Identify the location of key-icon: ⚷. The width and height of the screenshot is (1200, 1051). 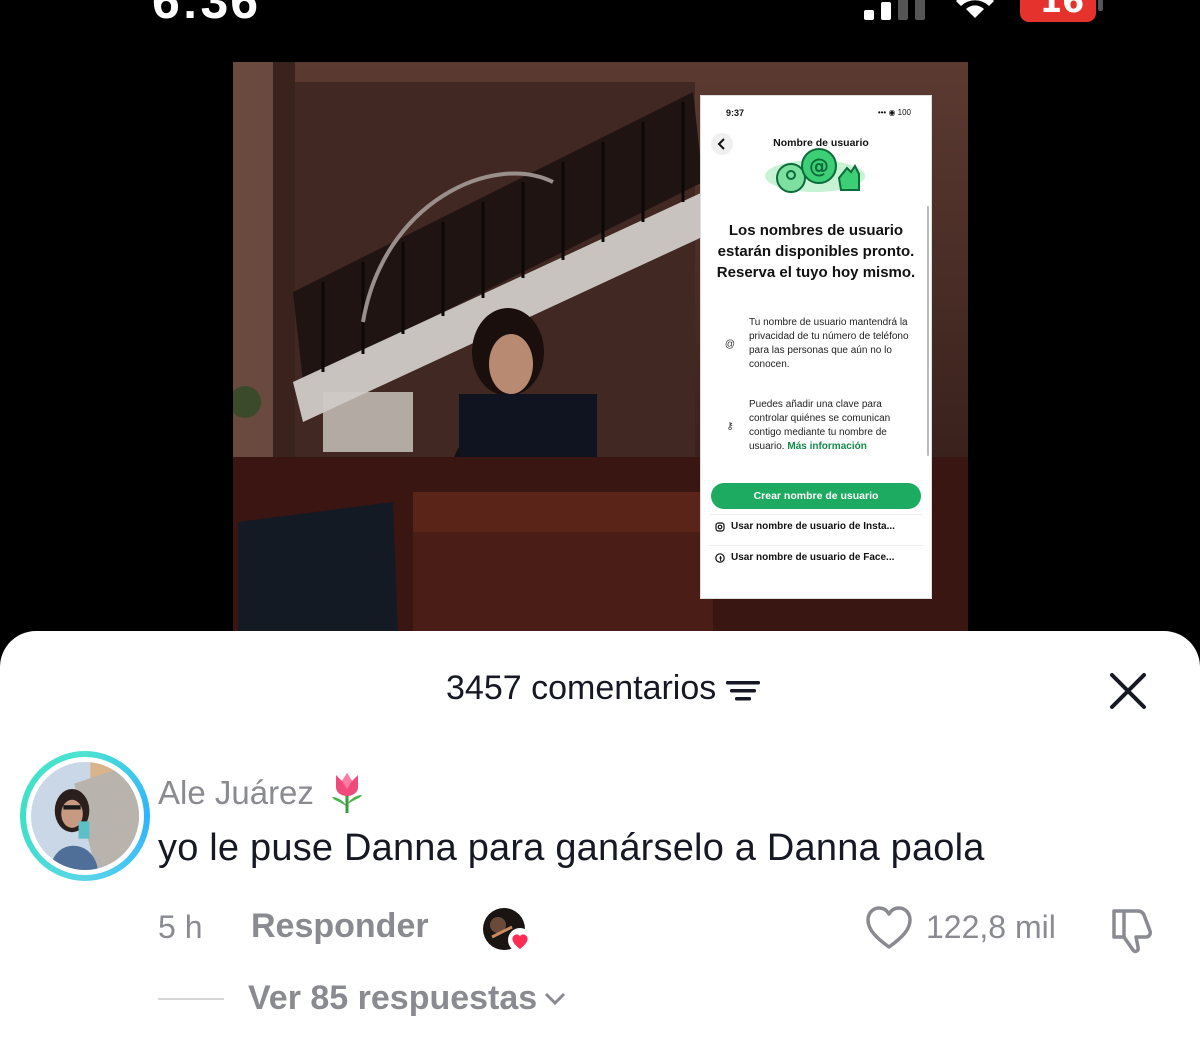
(730, 426).